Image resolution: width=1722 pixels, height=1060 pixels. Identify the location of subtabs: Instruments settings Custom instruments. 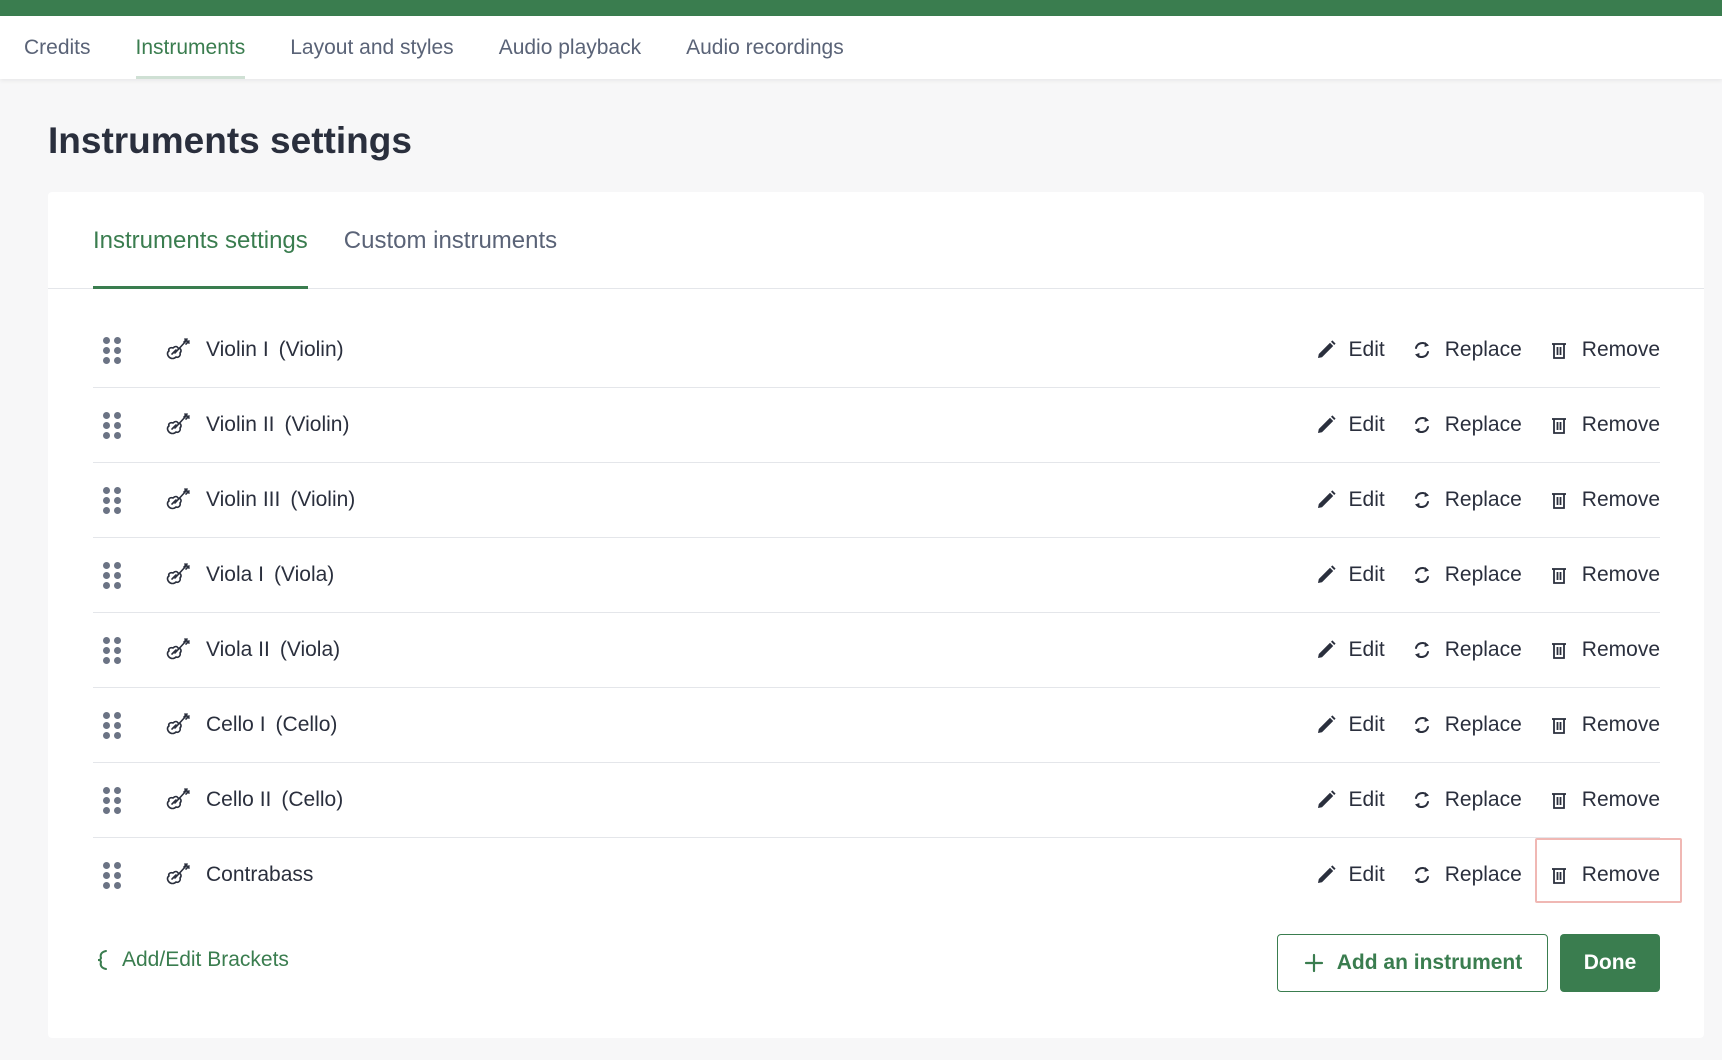
(876, 240).